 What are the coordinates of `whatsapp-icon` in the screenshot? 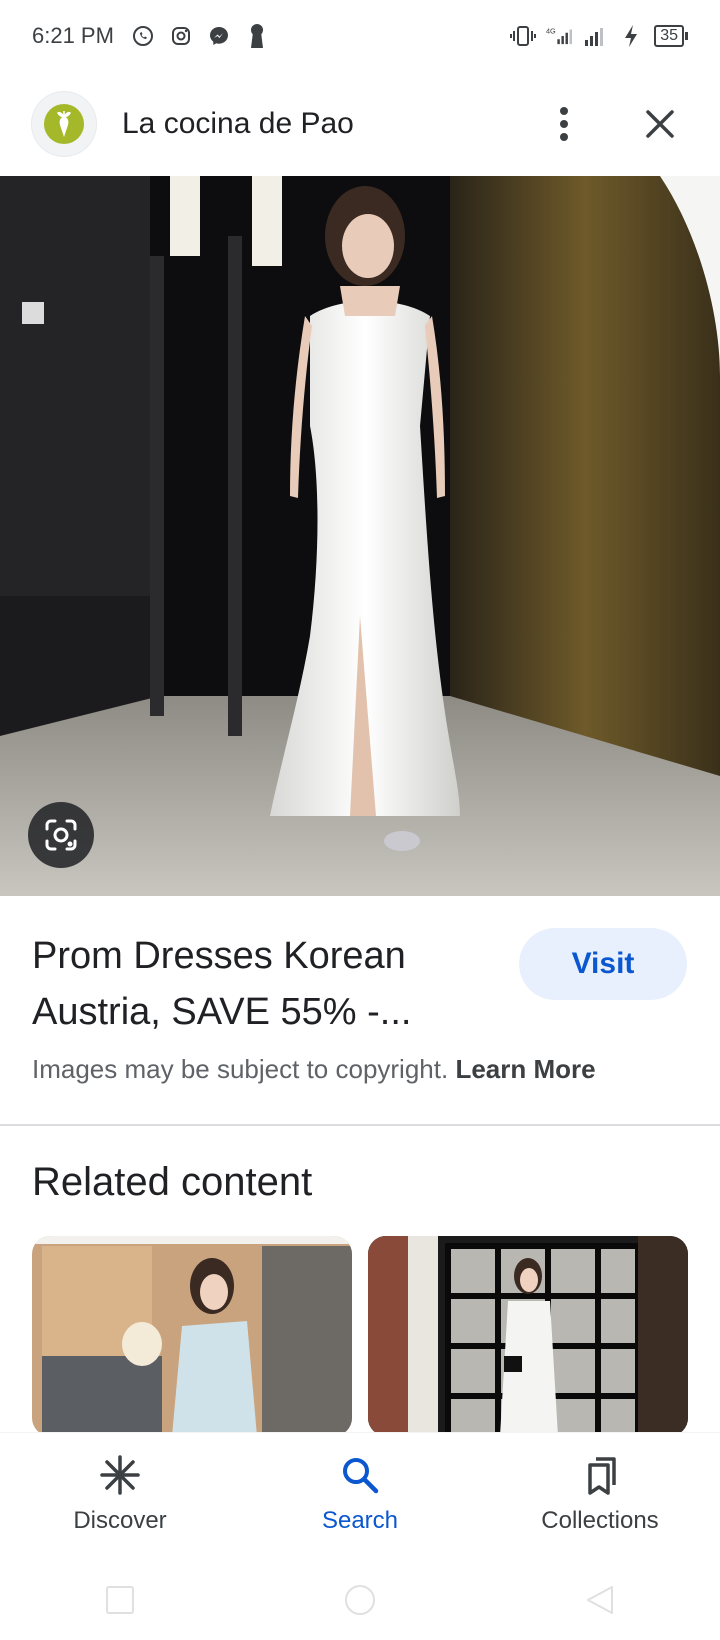 It's located at (143, 36).